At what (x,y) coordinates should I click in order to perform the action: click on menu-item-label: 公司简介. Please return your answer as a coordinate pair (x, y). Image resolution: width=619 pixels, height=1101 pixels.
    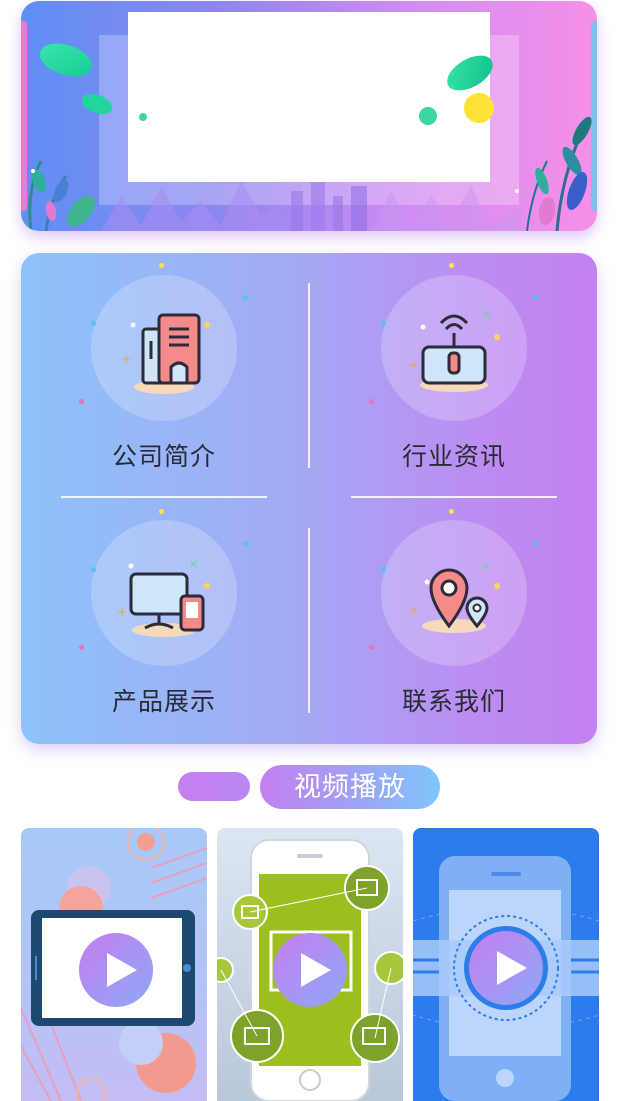
    Looking at the image, I should click on (163, 457).